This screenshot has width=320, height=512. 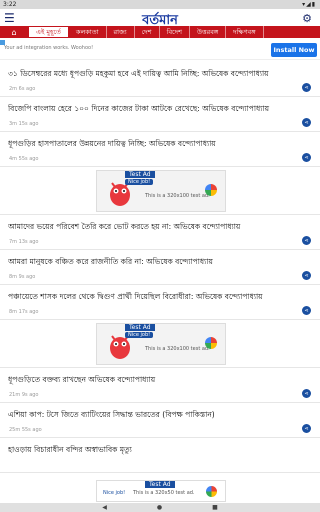 I want to click on status-time: 3:22, so click(x=10, y=4).